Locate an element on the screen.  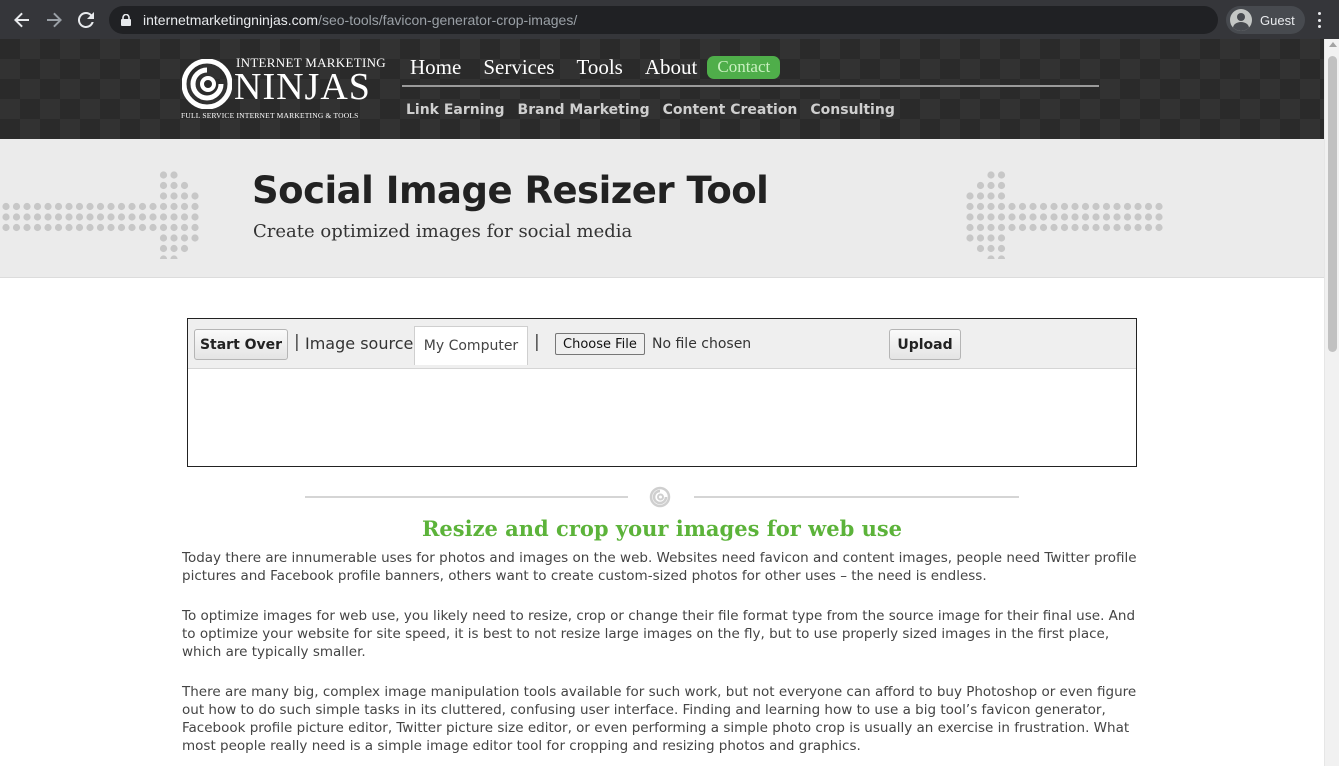
page-title: Social Image Resizer Tool is located at coordinates (510, 190).